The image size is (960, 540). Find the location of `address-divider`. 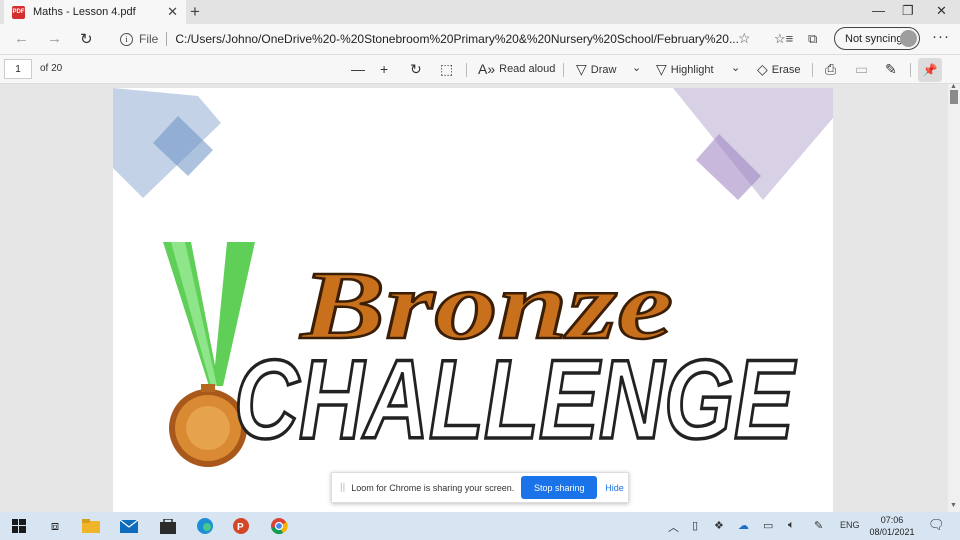

address-divider is located at coordinates (167, 39).